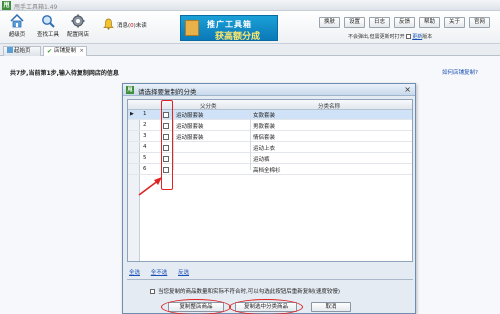 The height and width of the screenshot is (314, 500). Describe the element at coordinates (264, 127) in the screenshot. I see `row-name: 男款套装` at that location.